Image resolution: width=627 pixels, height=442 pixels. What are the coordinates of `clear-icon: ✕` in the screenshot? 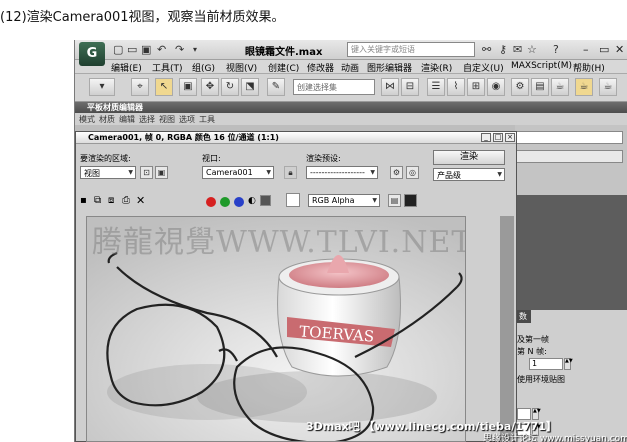 It's located at (140, 200).